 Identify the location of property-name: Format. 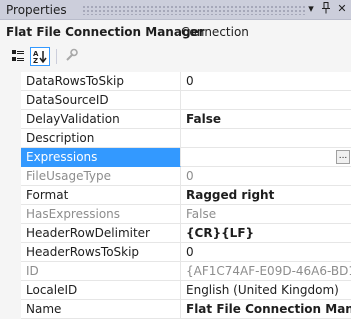
(101, 195).